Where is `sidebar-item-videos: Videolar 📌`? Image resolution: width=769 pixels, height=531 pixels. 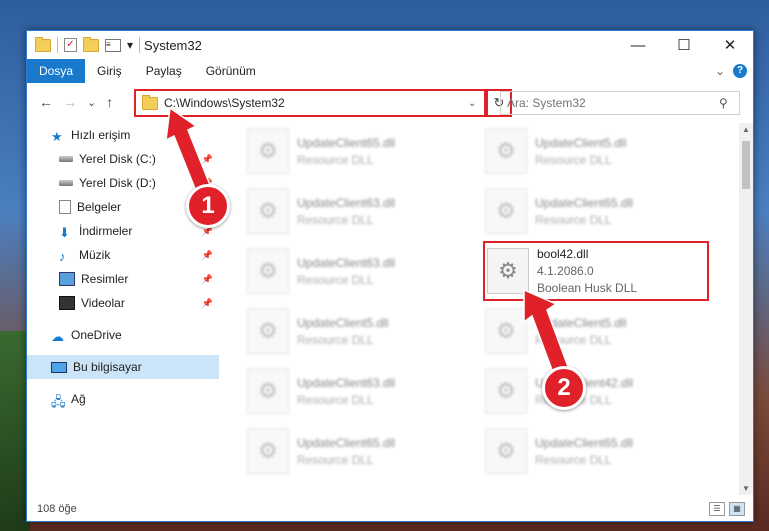 sidebar-item-videos: Videolar 📌 is located at coordinates (123, 303).